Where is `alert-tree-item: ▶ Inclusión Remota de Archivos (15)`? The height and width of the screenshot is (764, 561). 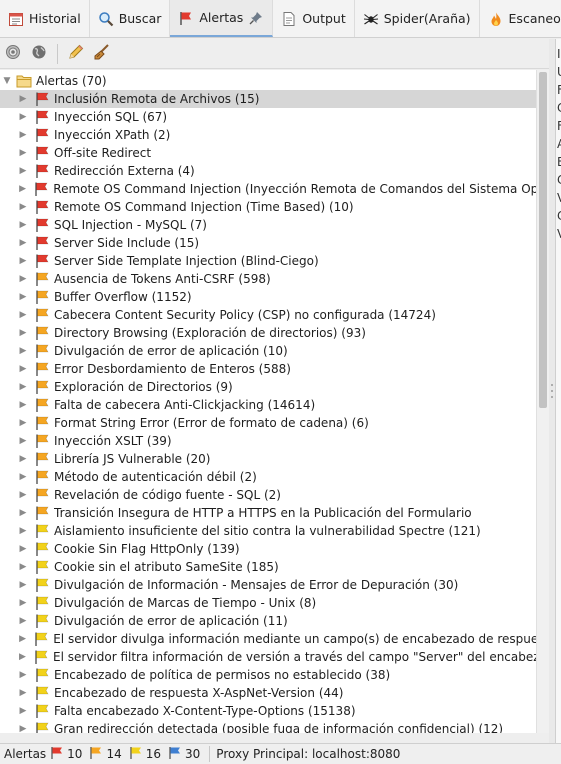
alert-tree-item: ▶ Inclusión Remota de Archivos (15) is located at coordinates (268, 99).